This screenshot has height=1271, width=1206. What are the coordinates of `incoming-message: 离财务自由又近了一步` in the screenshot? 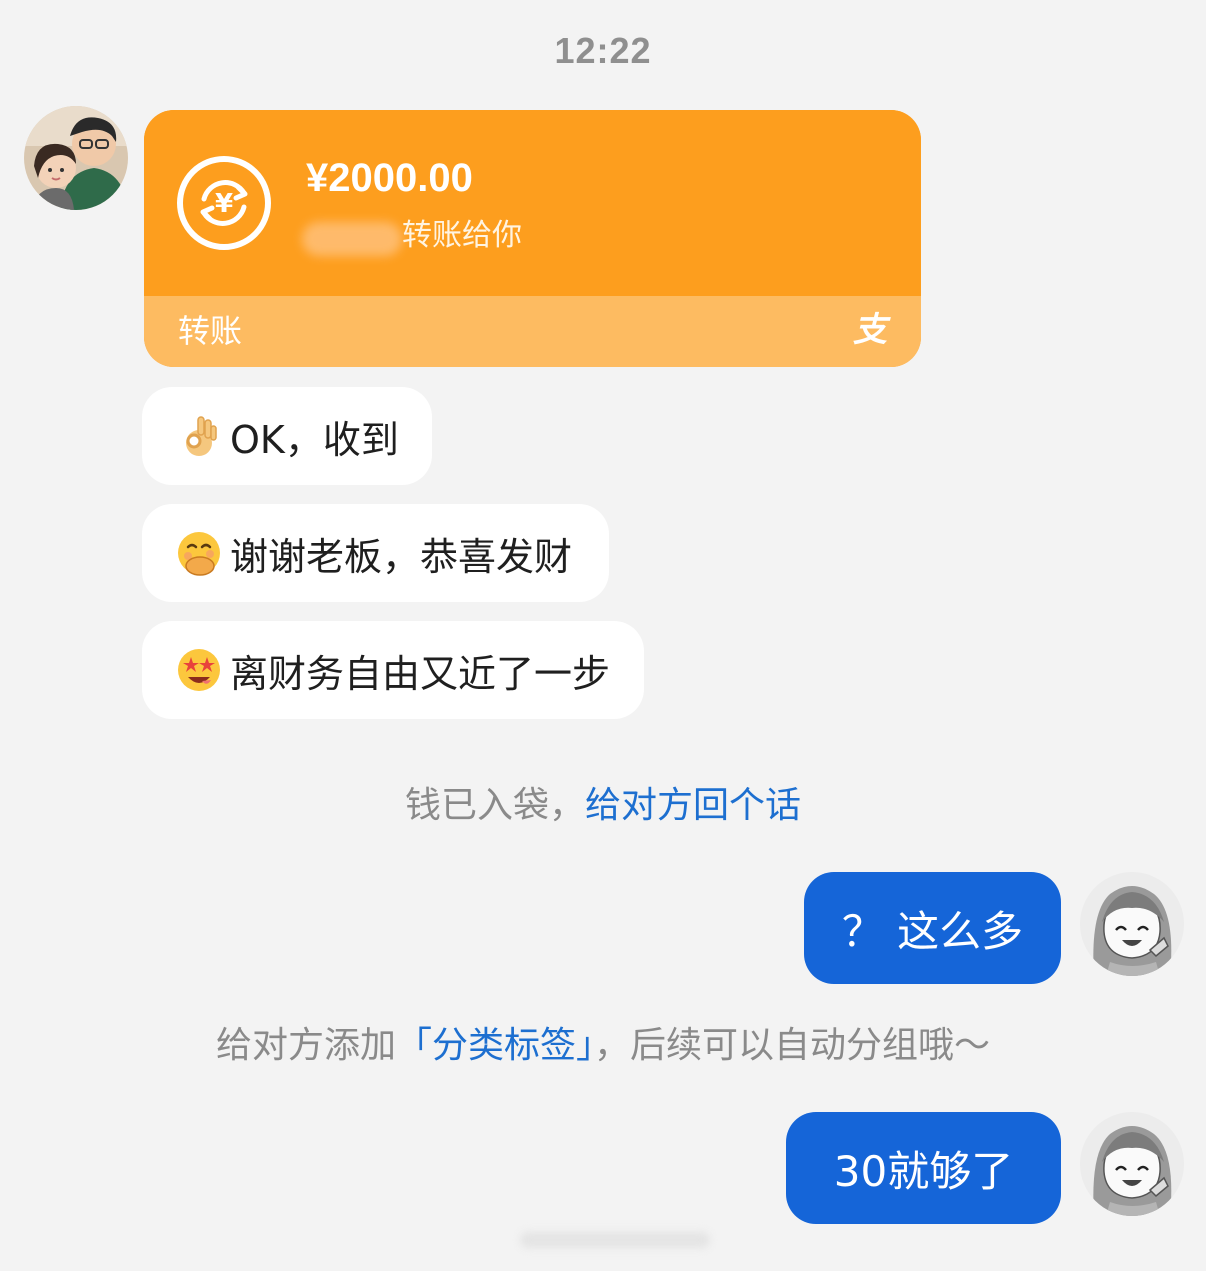 It's located at (393, 670).